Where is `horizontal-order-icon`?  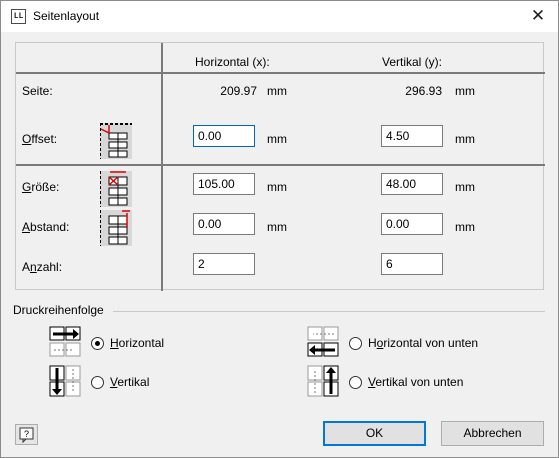
horizontal-order-icon is located at coordinates (65, 341).